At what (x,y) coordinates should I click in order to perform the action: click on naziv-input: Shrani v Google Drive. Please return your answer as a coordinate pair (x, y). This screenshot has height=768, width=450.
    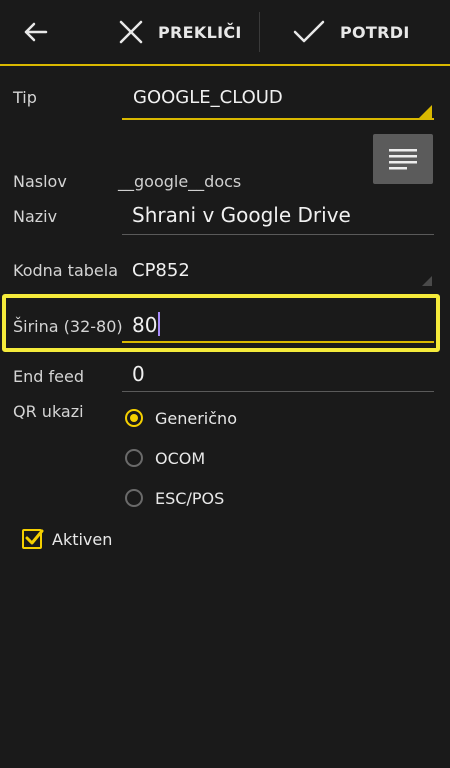
    Looking at the image, I should click on (278, 220).